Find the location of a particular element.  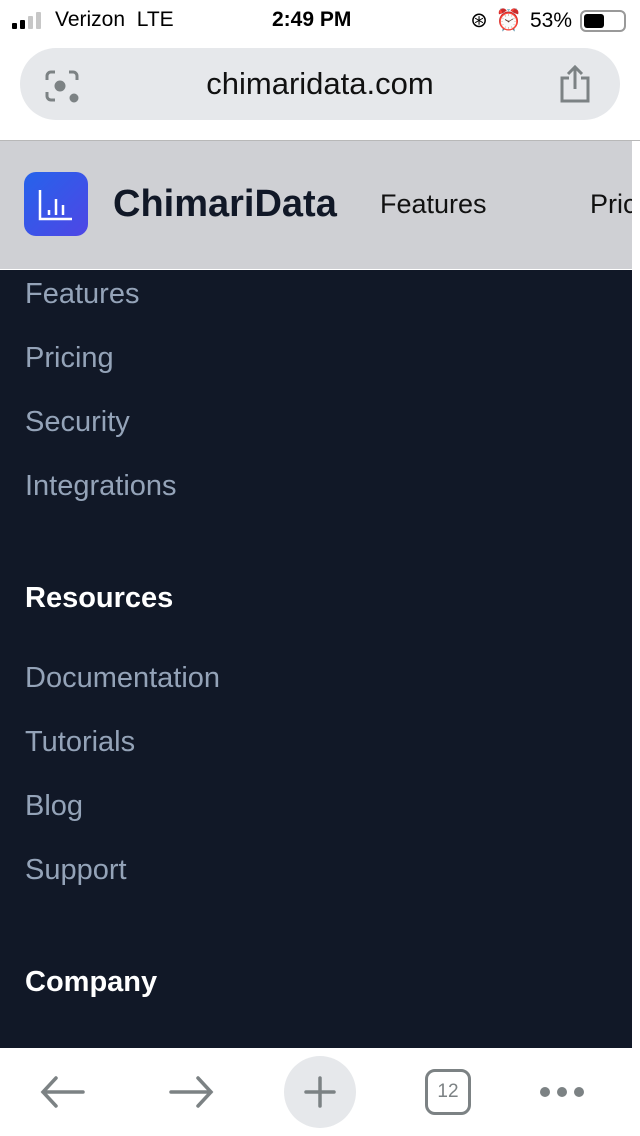

menu-link-integrations: Integrations is located at coordinates (101, 486).